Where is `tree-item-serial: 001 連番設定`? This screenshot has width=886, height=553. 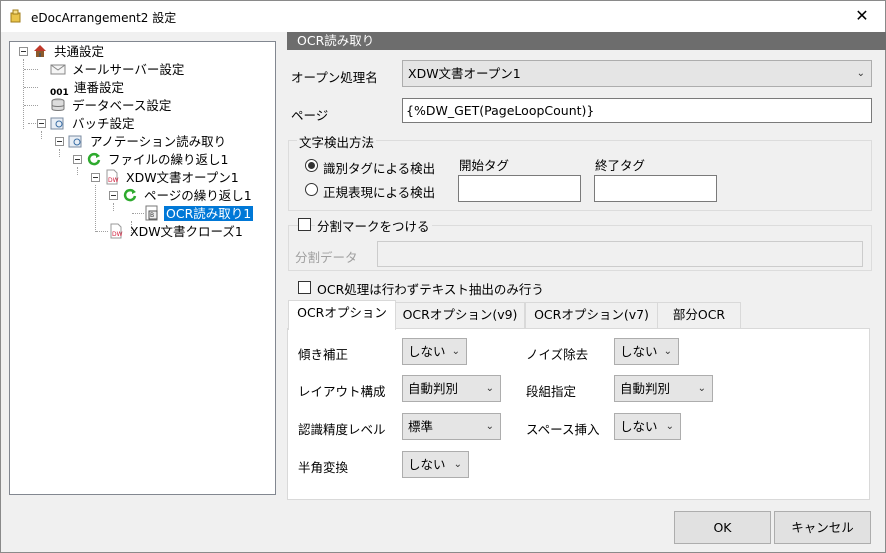
tree-item-serial: 001 連番設定 is located at coordinates (88, 88).